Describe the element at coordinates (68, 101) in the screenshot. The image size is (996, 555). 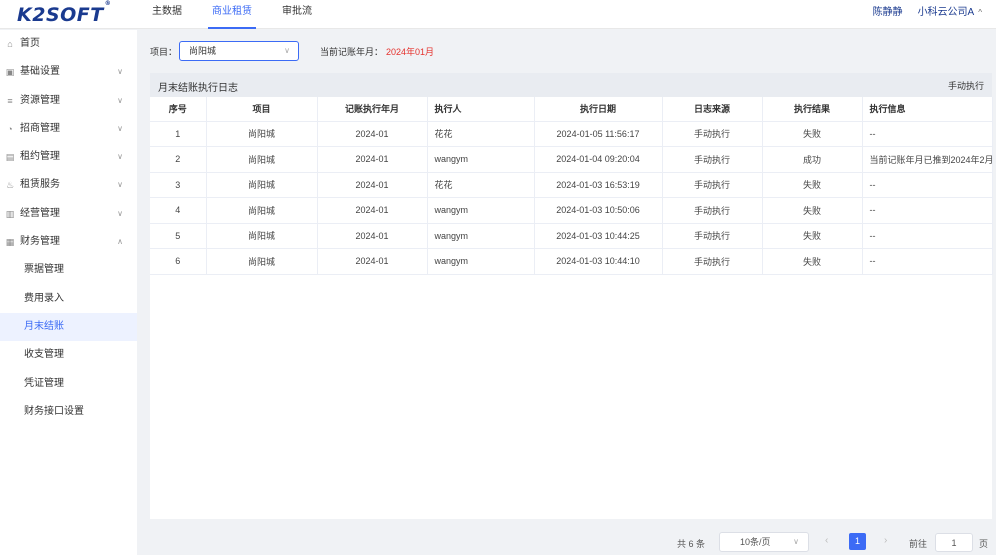
I see `sidebar-item-resource: ≡ 资源管理 ∨` at that location.